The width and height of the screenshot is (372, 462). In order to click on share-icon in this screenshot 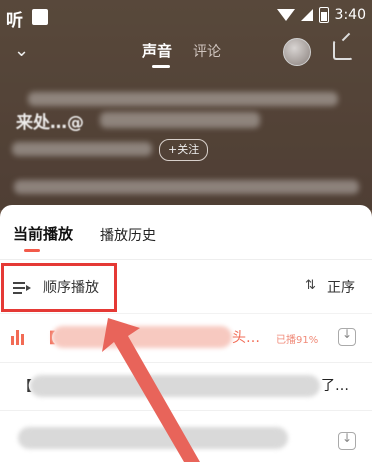, I will do `click(343, 50)`.